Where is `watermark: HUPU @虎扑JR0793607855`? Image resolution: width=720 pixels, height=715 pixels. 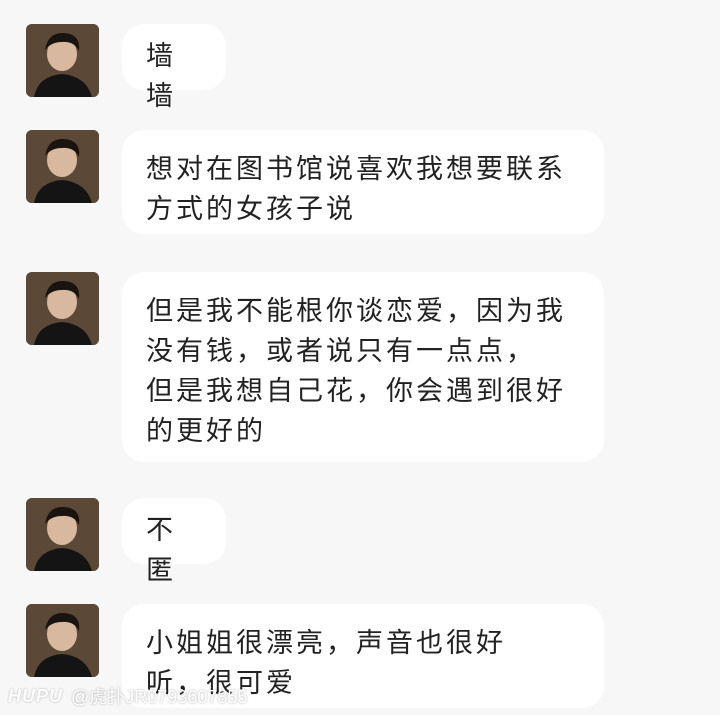 watermark: HUPU @虎扑JR0793607855 is located at coordinates (127, 696).